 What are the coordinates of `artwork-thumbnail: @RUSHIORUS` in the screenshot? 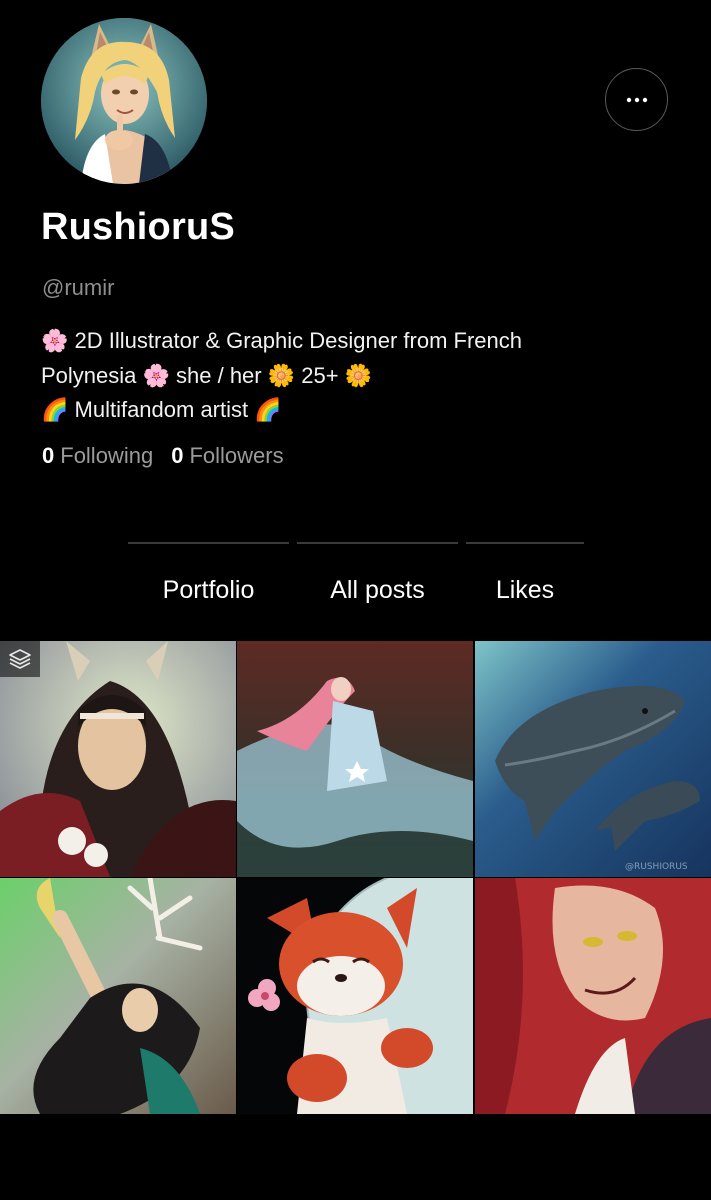 It's located at (593, 759).